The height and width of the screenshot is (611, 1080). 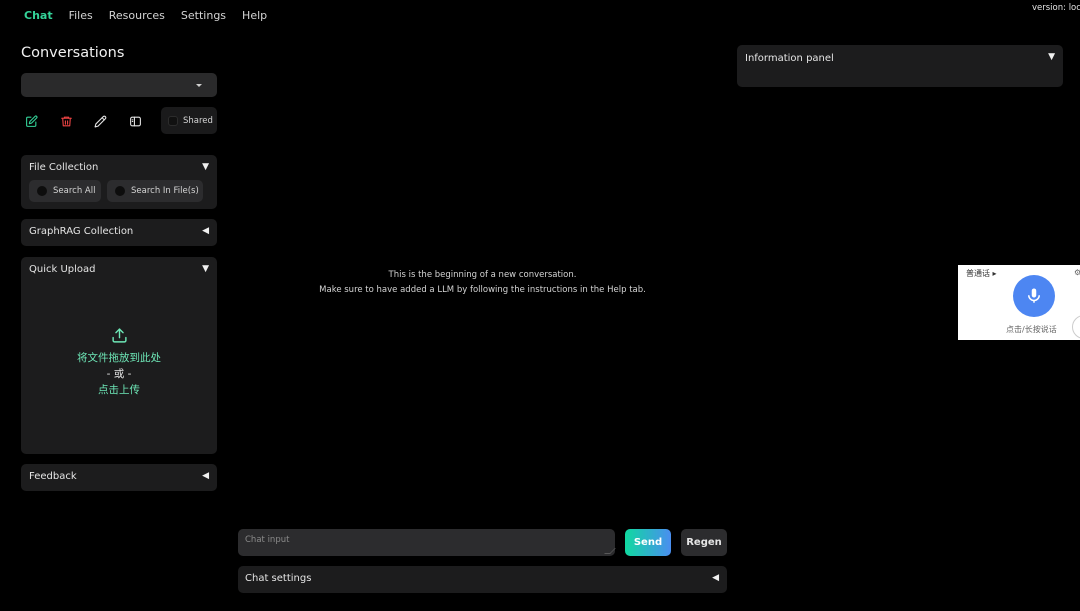 What do you see at coordinates (278, 578) in the screenshot?
I see `chat-settings-title: Chat settings` at bounding box center [278, 578].